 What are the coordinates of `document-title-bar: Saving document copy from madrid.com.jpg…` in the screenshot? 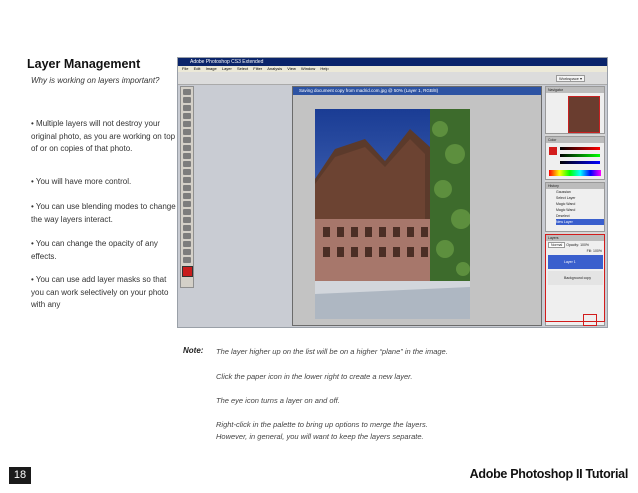 It's located at (417, 91).